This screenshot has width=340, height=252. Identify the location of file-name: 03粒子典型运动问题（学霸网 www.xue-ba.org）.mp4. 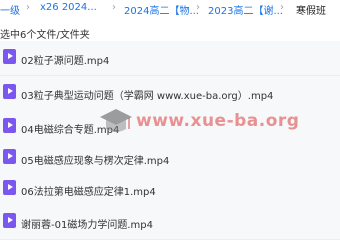
(147, 94).